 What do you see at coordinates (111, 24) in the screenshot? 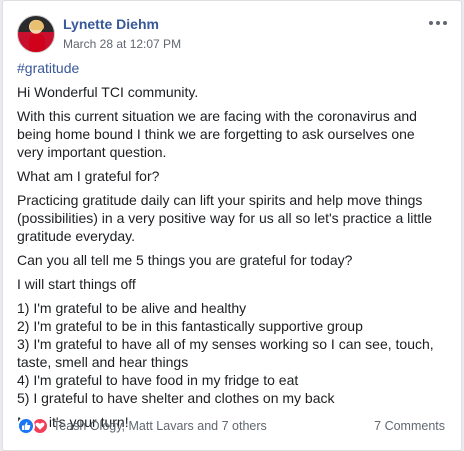
I see `author-name: Lynette Diehm` at bounding box center [111, 24].